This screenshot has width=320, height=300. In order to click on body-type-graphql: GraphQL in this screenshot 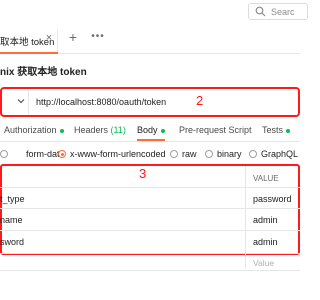, I will do `click(273, 154)`.